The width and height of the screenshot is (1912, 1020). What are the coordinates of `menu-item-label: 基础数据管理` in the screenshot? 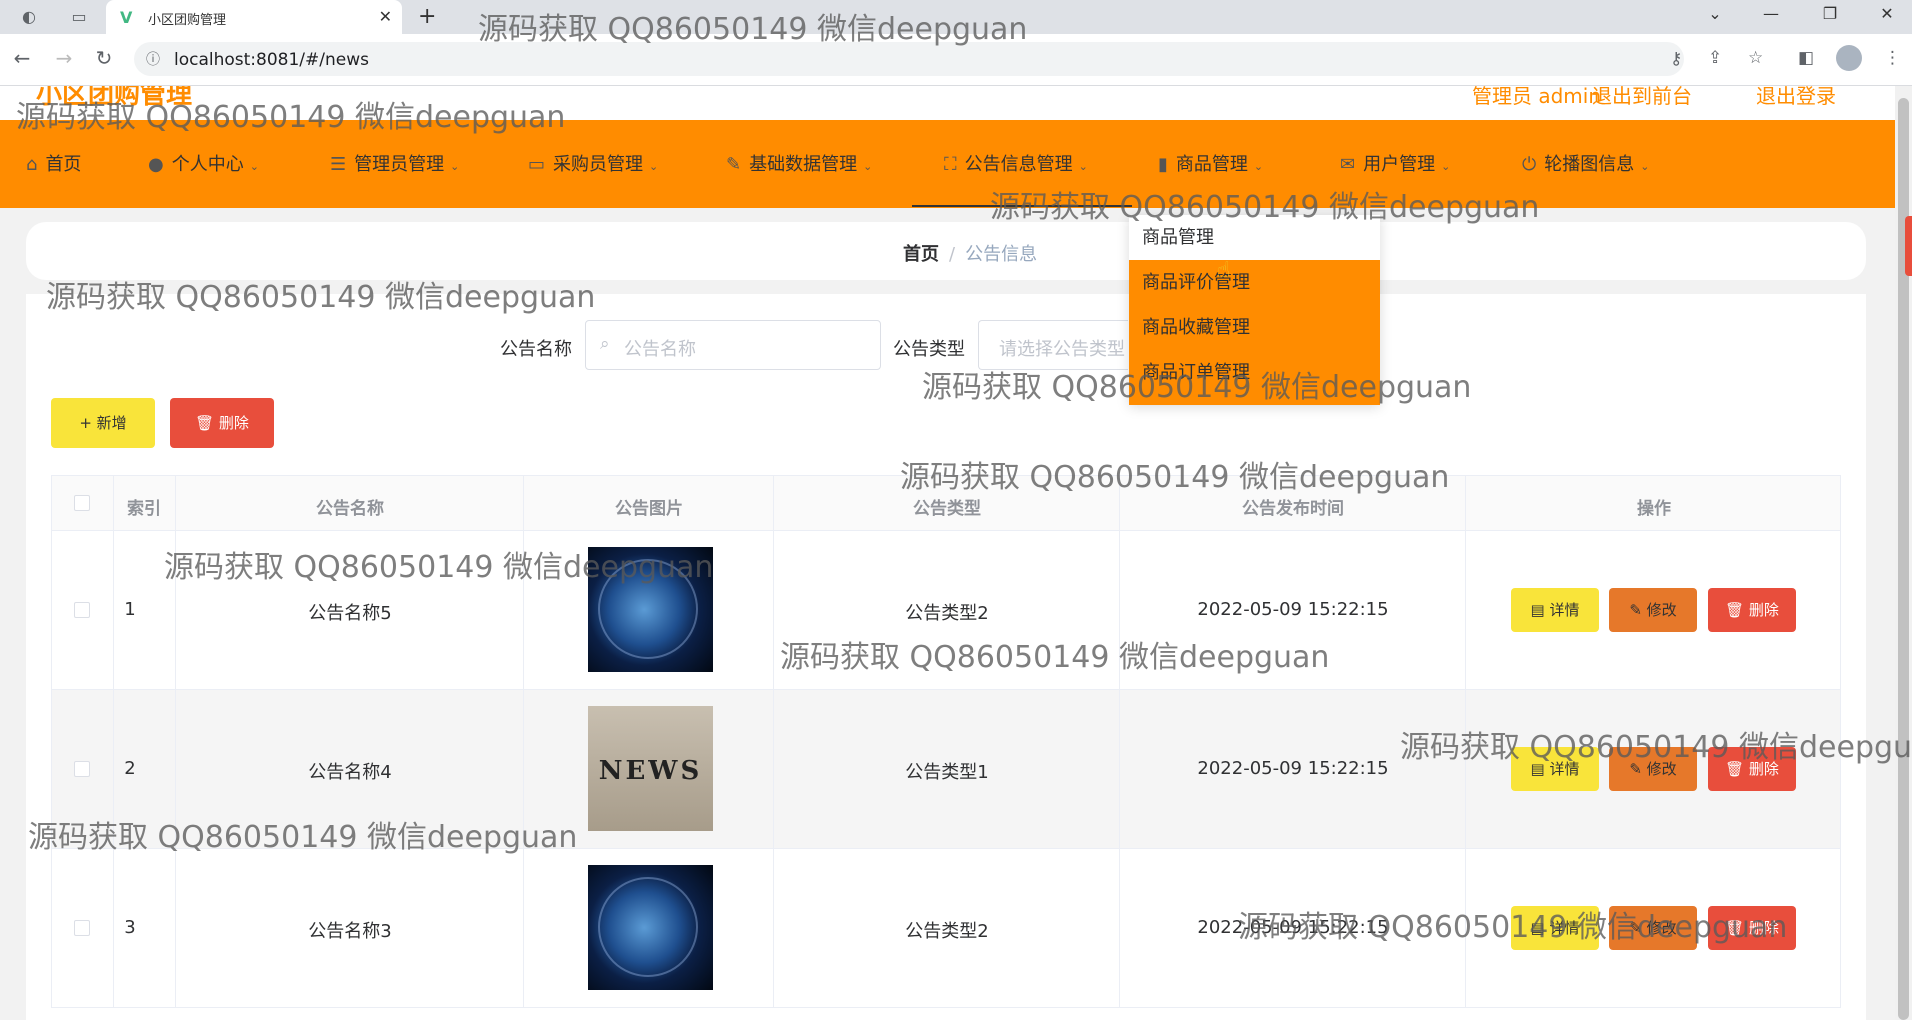 It's located at (803, 164).